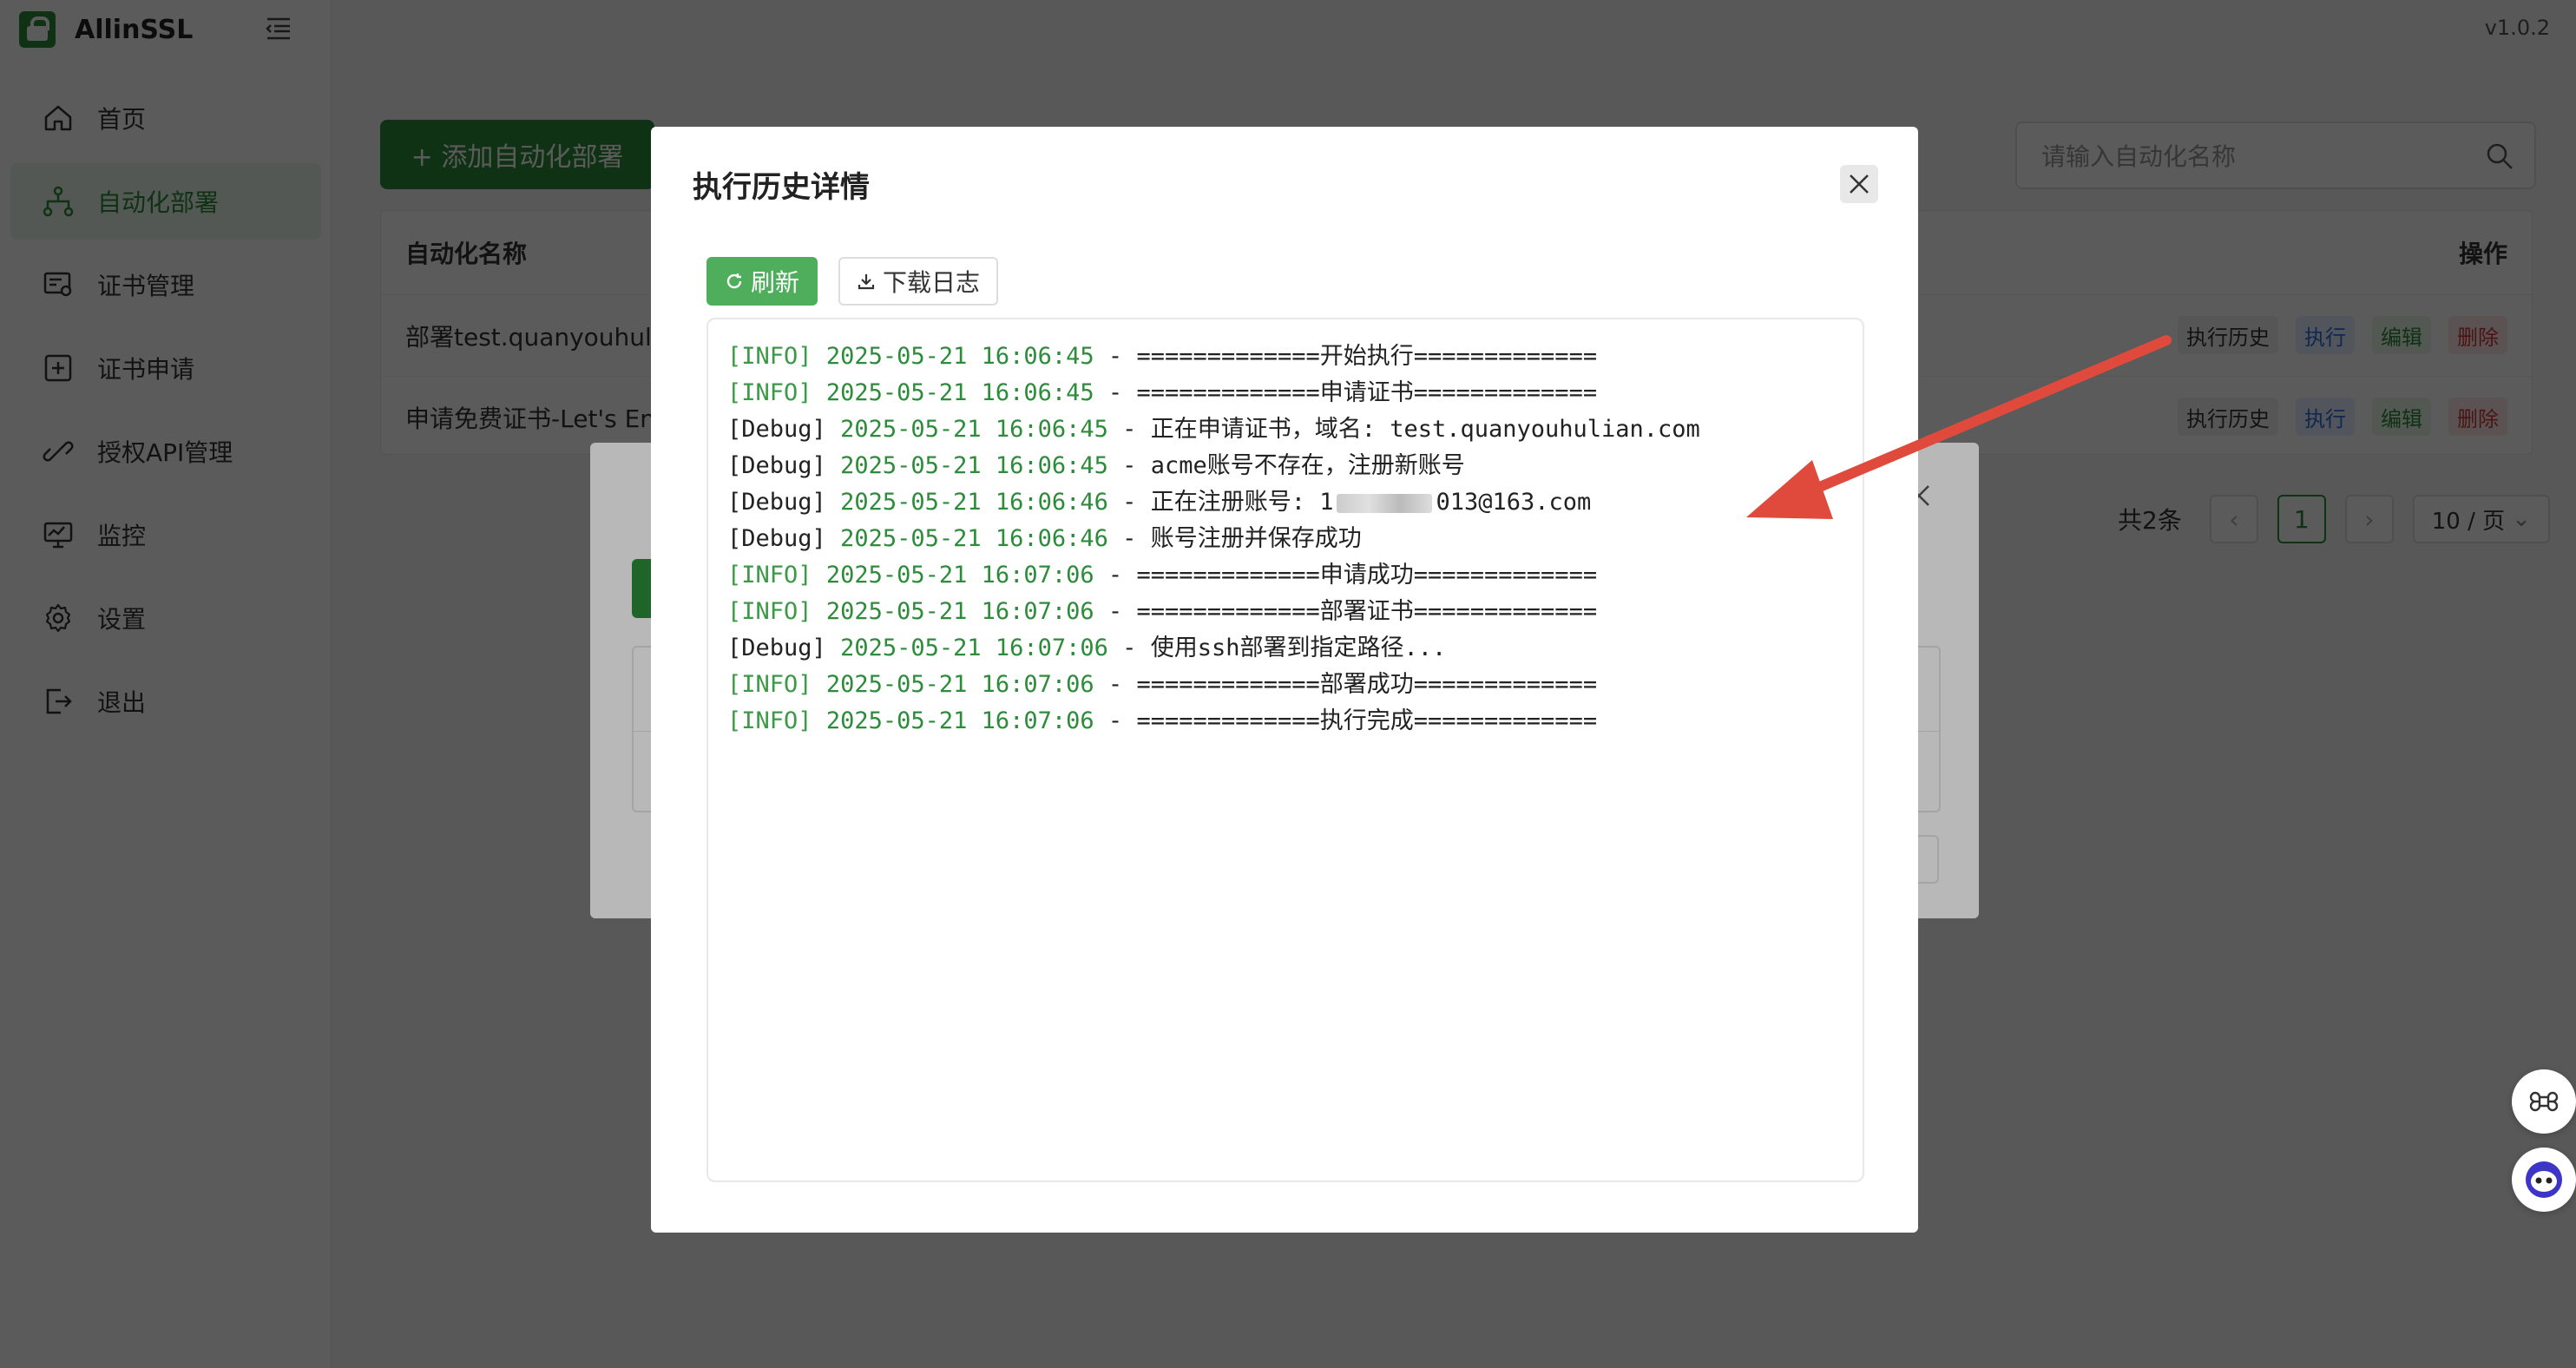 The image size is (2576, 1368). What do you see at coordinates (774, 283) in the screenshot?
I see `refresh-label: 刷新` at bounding box center [774, 283].